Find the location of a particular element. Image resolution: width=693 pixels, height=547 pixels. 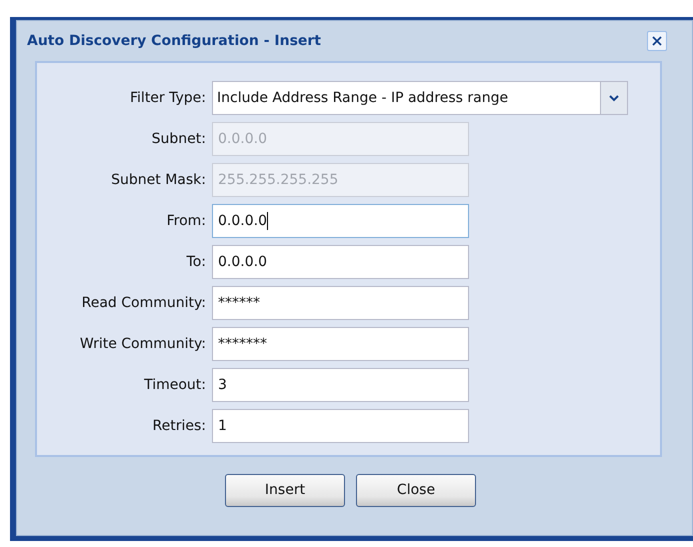

dialog-title: Auto Discovery Configuration - Insert is located at coordinates (174, 41).